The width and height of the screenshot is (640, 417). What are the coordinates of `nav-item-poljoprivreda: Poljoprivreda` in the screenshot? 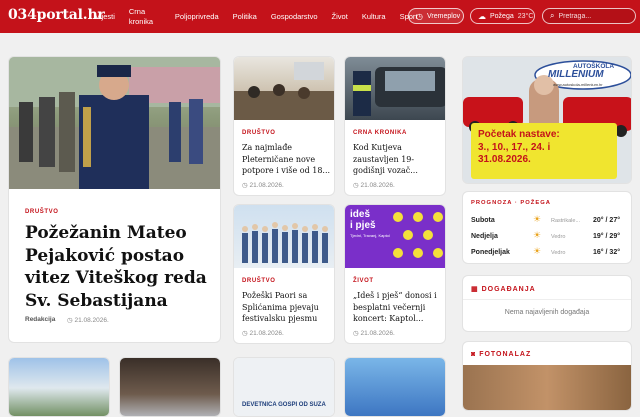 It's located at (197, 17).